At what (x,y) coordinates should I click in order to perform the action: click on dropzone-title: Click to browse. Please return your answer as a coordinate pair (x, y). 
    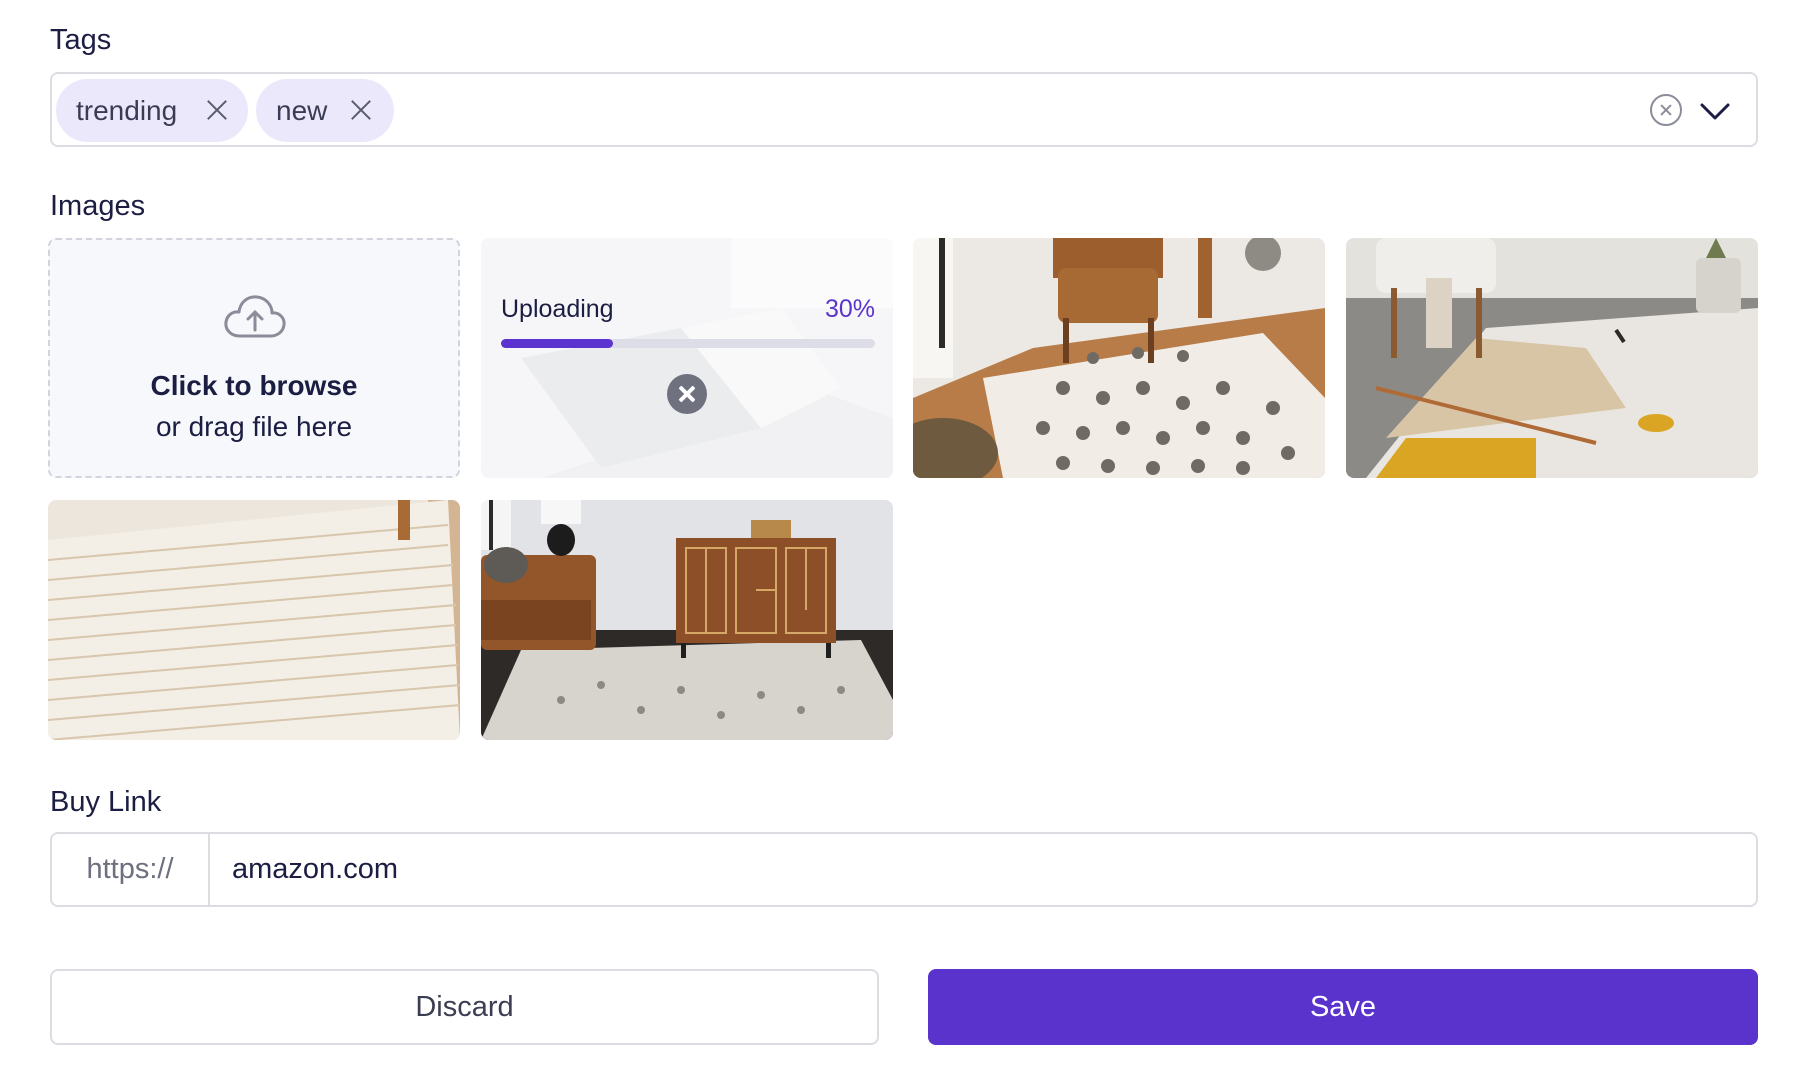
    Looking at the image, I should click on (254, 385).